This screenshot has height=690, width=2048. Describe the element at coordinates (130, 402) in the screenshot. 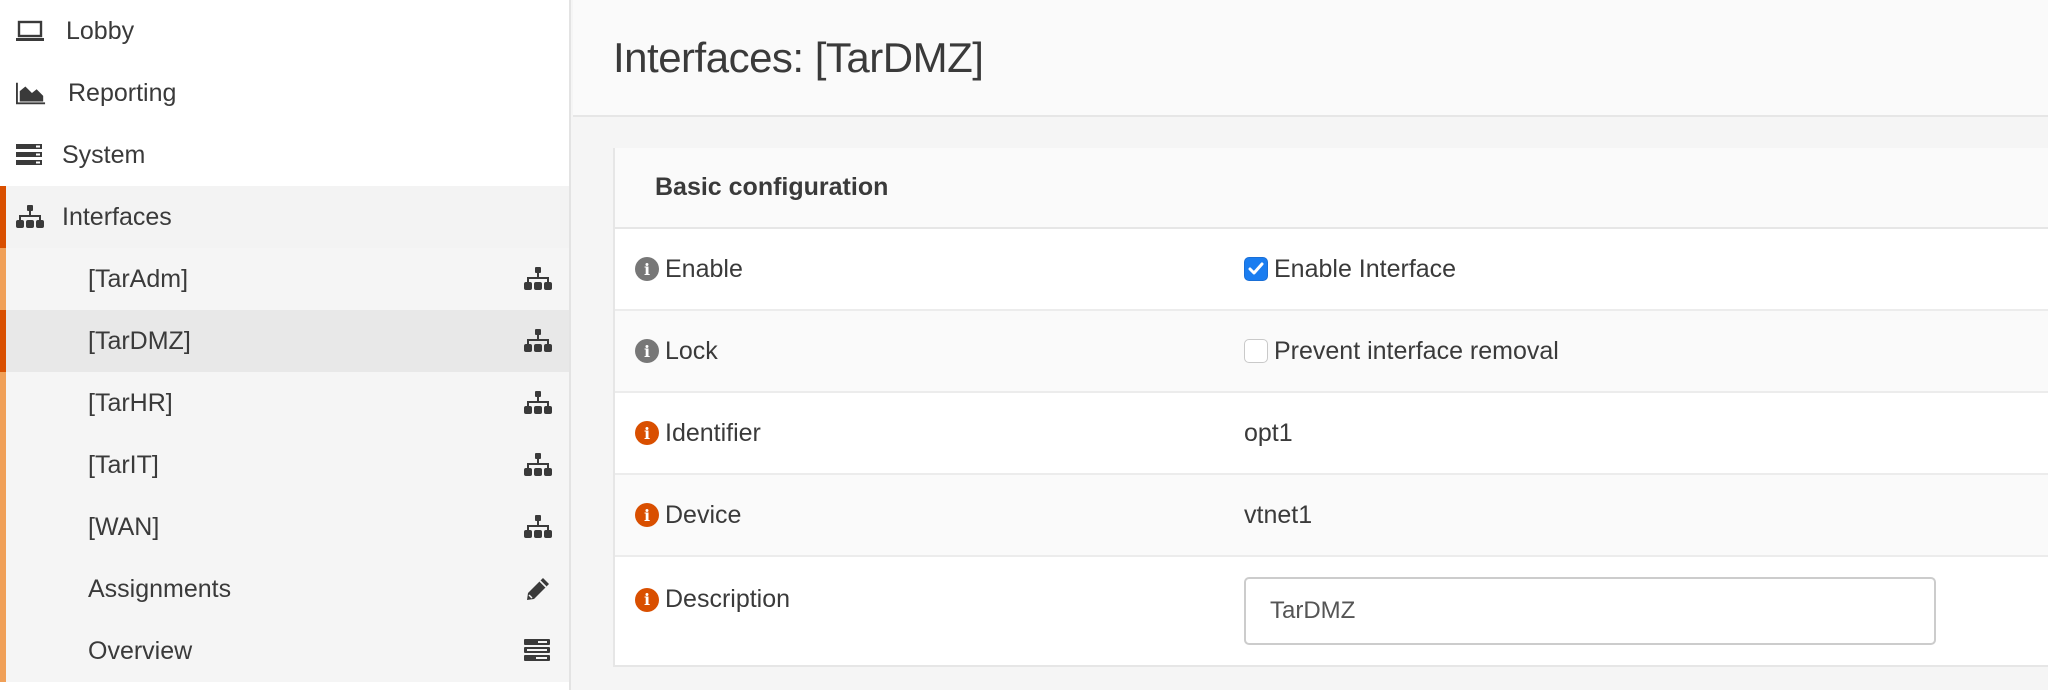

I see `sidebar-item-label: [TarHR]` at that location.